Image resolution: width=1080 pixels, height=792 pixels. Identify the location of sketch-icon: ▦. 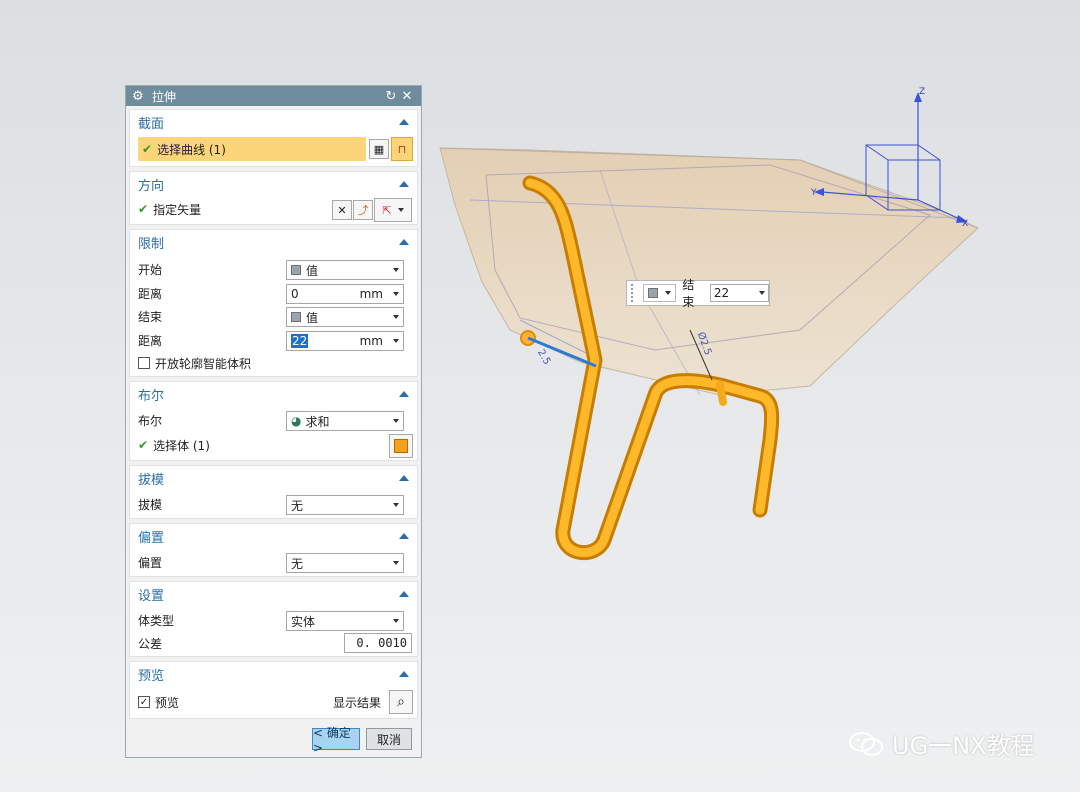
(379, 149).